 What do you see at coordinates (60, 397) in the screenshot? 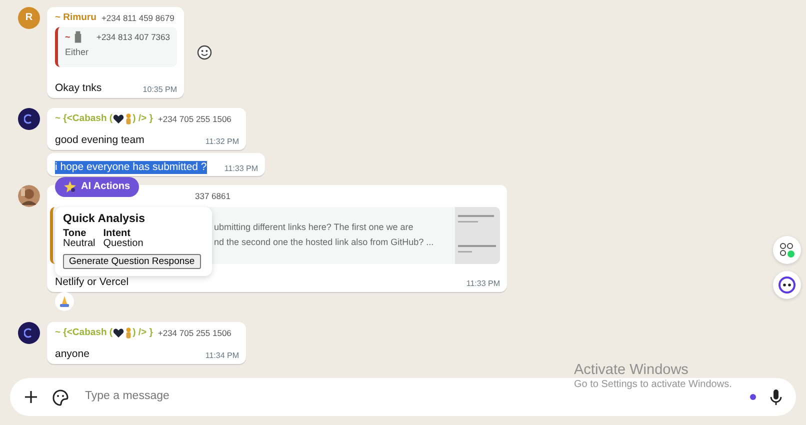
I see `sticker-icon` at bounding box center [60, 397].